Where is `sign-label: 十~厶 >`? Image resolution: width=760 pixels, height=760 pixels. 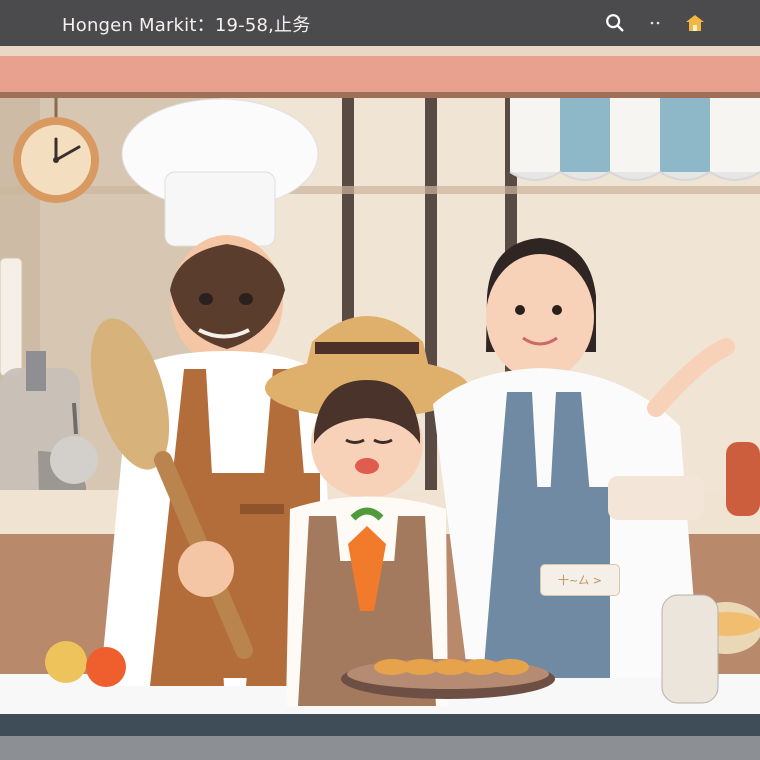
sign-label: 十~厶 > is located at coordinates (580, 580).